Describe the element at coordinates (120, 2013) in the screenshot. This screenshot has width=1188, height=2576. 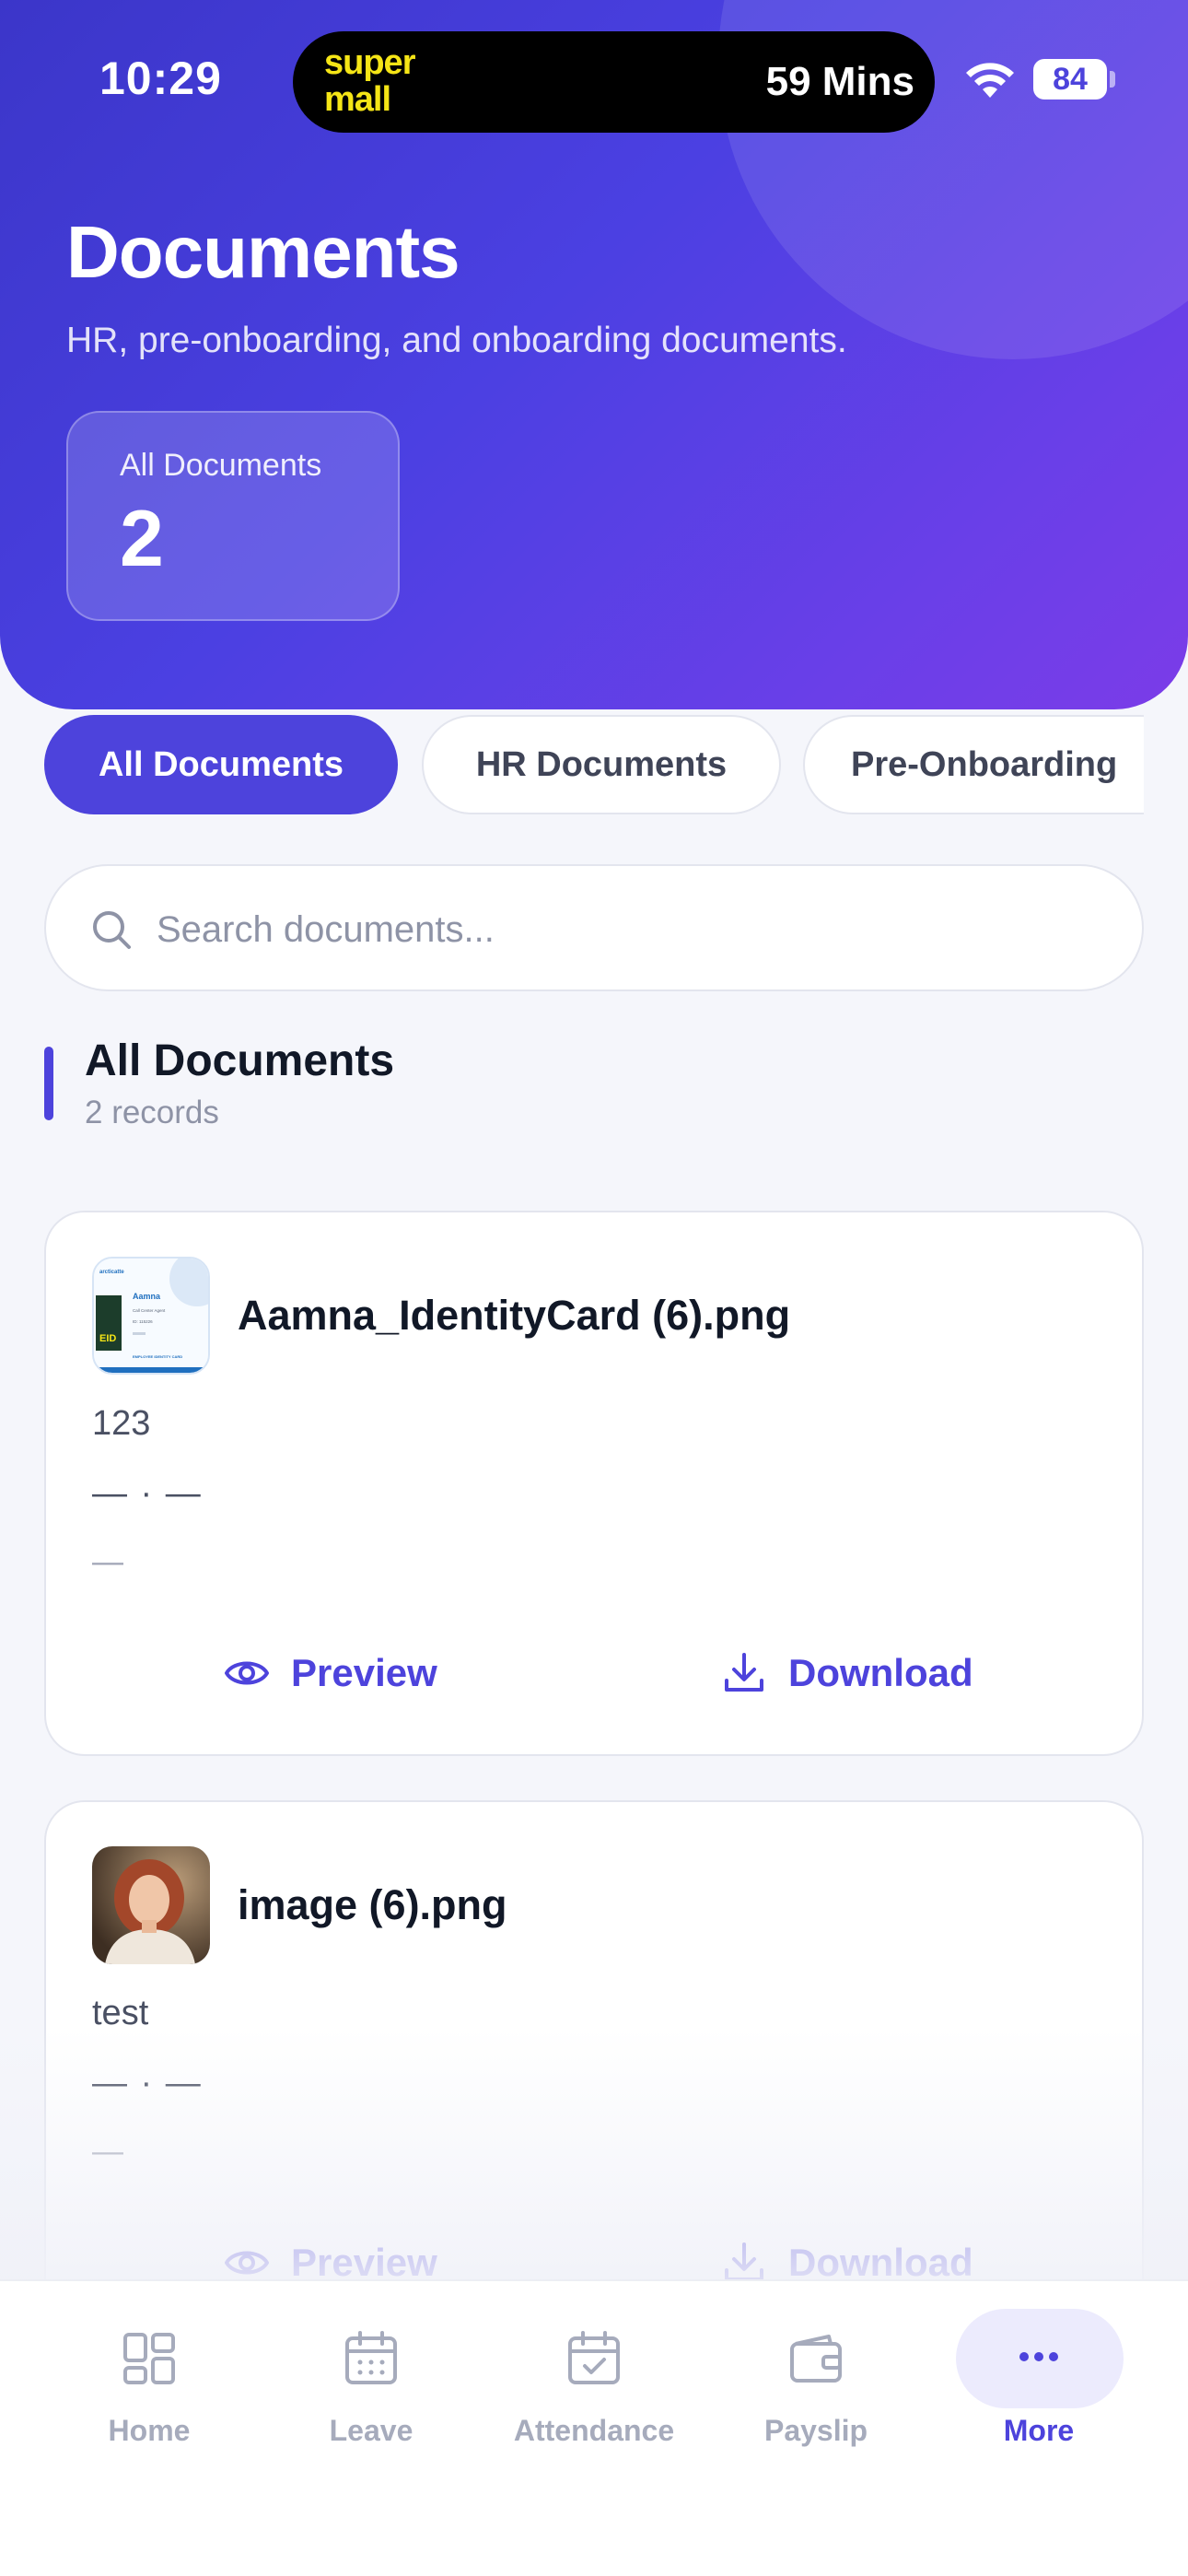
I see `document-description: test` at that location.